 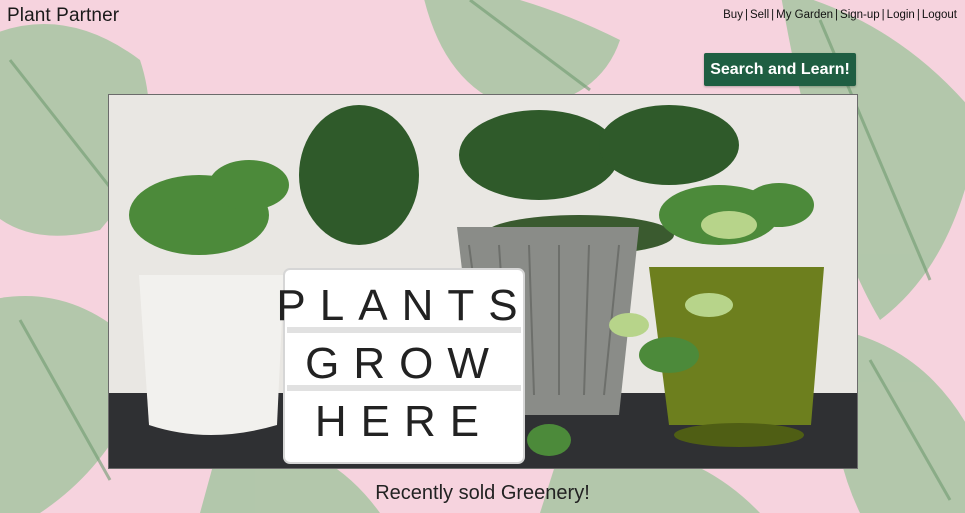 I want to click on nav-logout-link: Logout, so click(x=939, y=15).